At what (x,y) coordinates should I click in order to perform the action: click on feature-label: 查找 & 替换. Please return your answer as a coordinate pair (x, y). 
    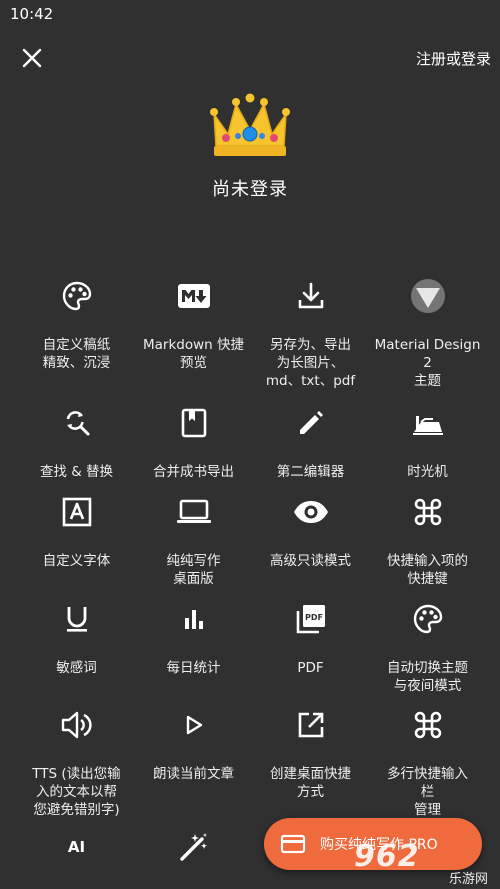
    Looking at the image, I should click on (76, 472).